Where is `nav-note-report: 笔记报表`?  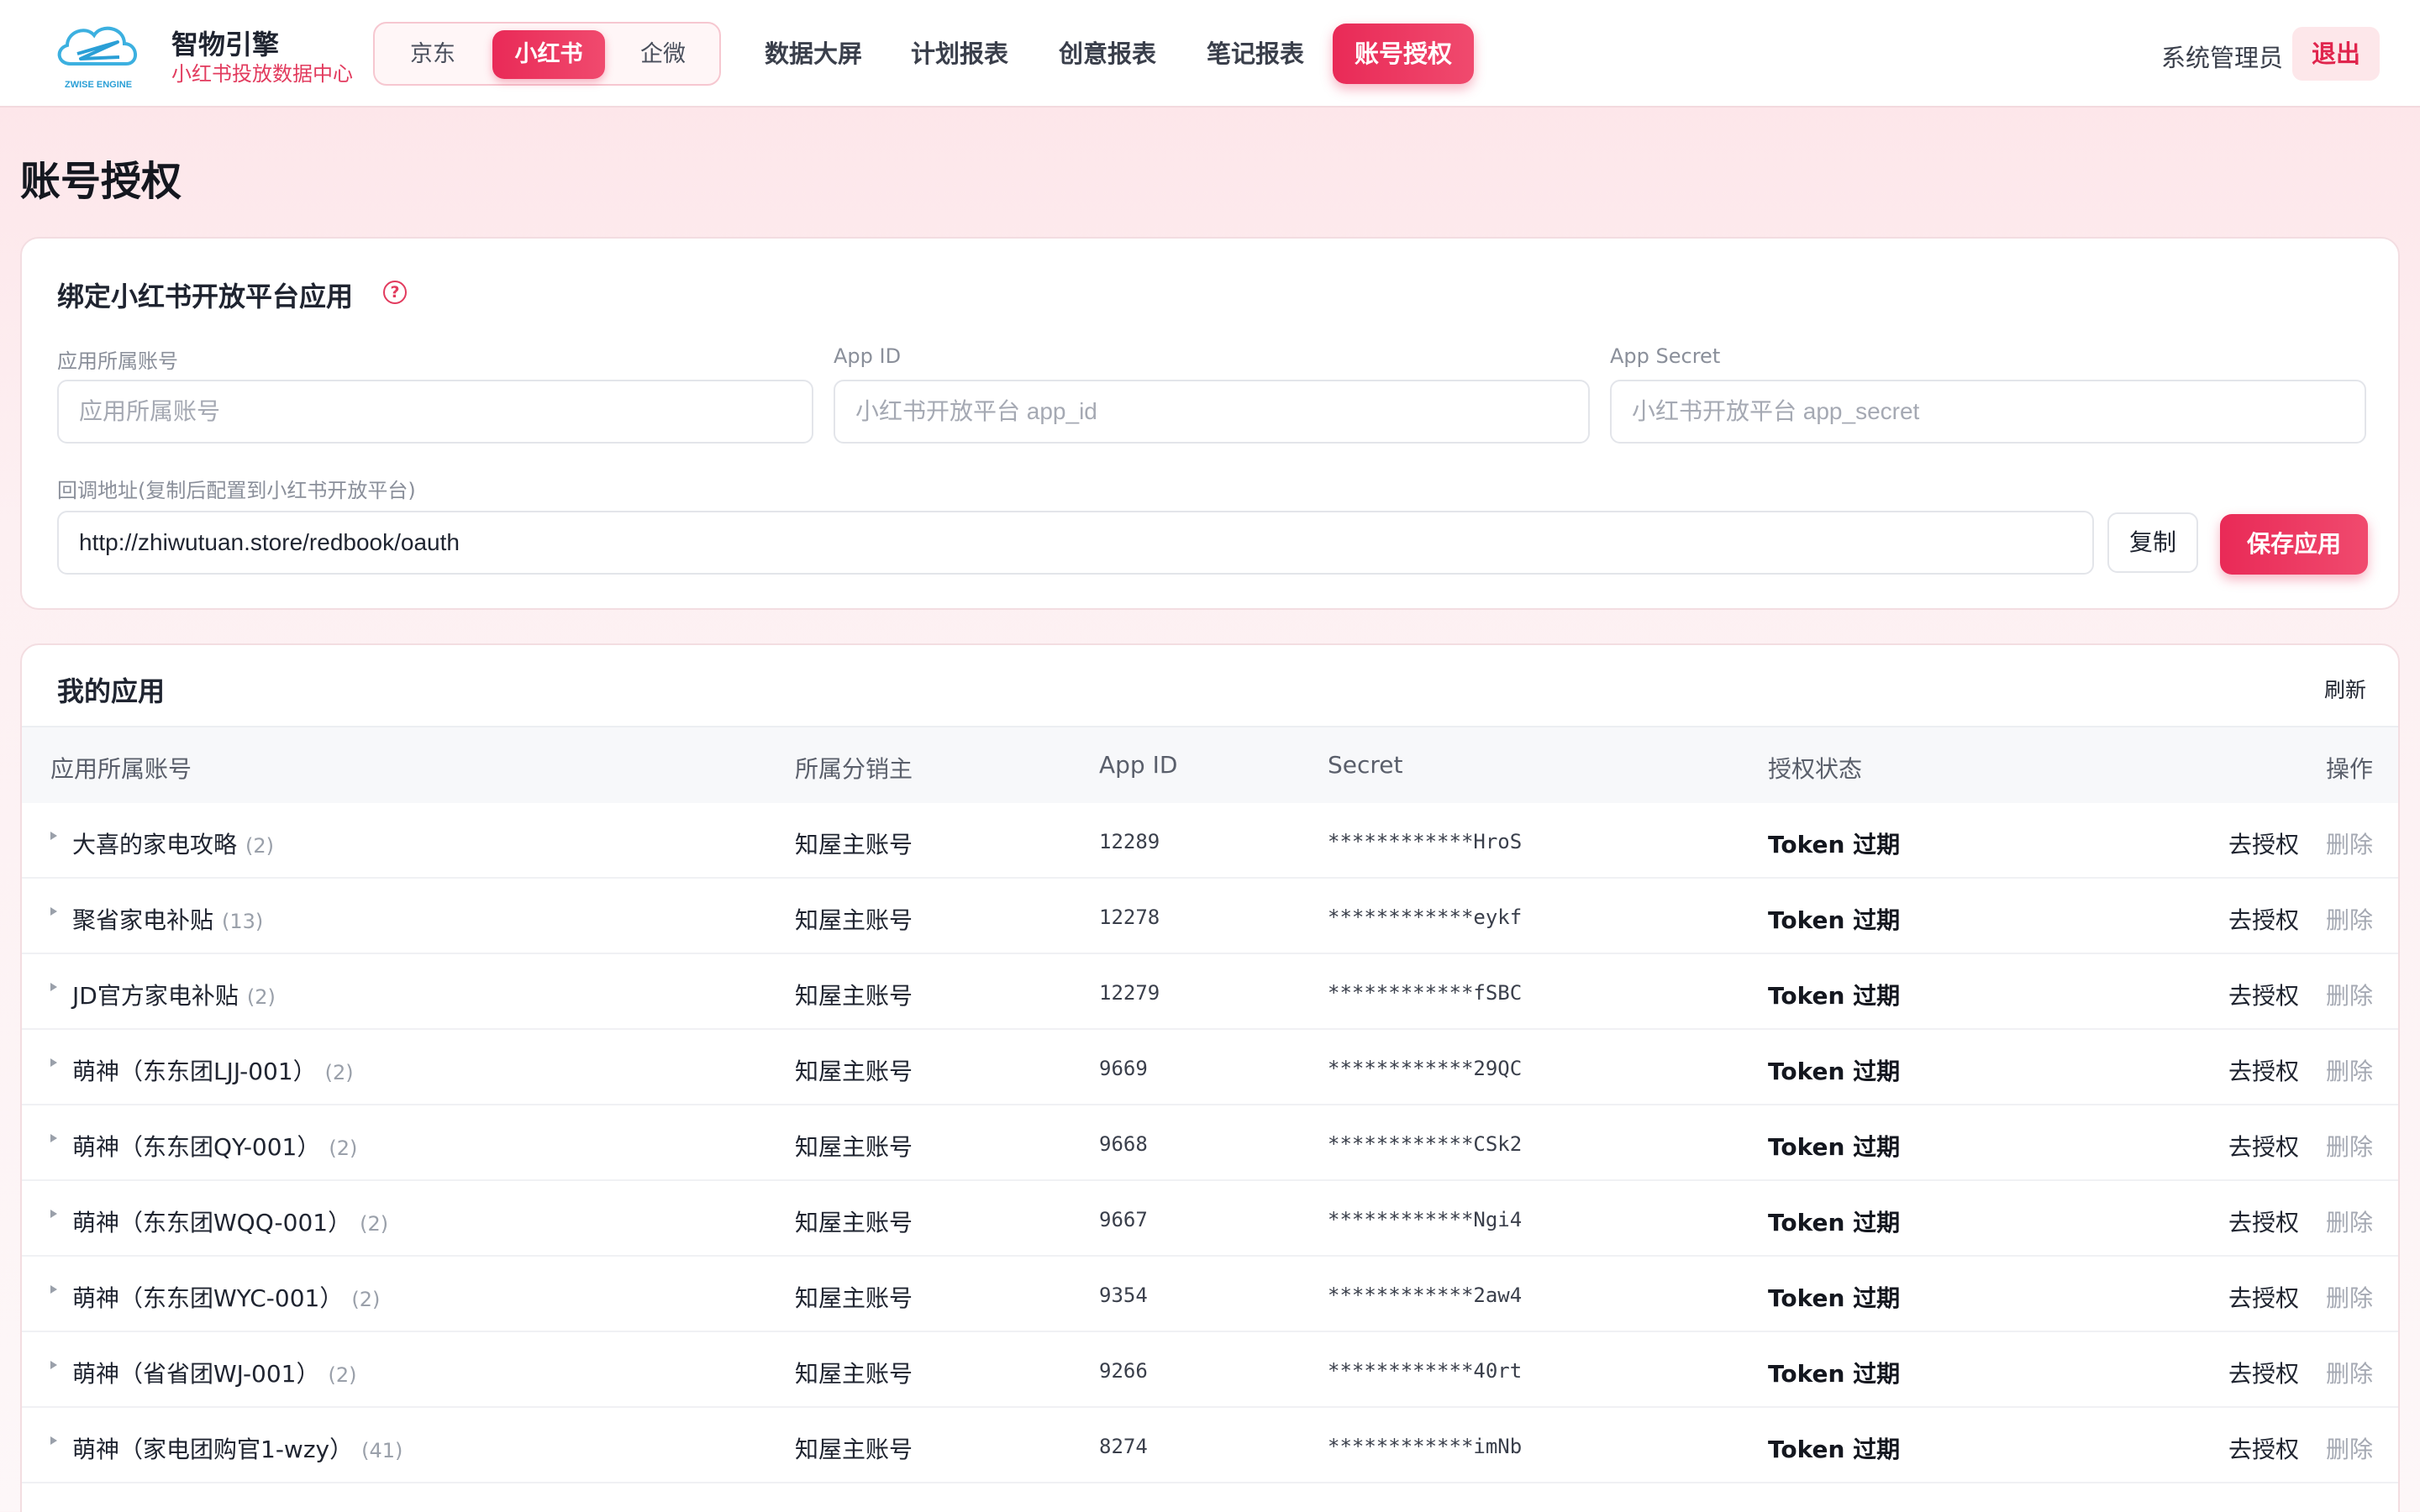 nav-note-report: 笔记报表 is located at coordinates (1255, 54).